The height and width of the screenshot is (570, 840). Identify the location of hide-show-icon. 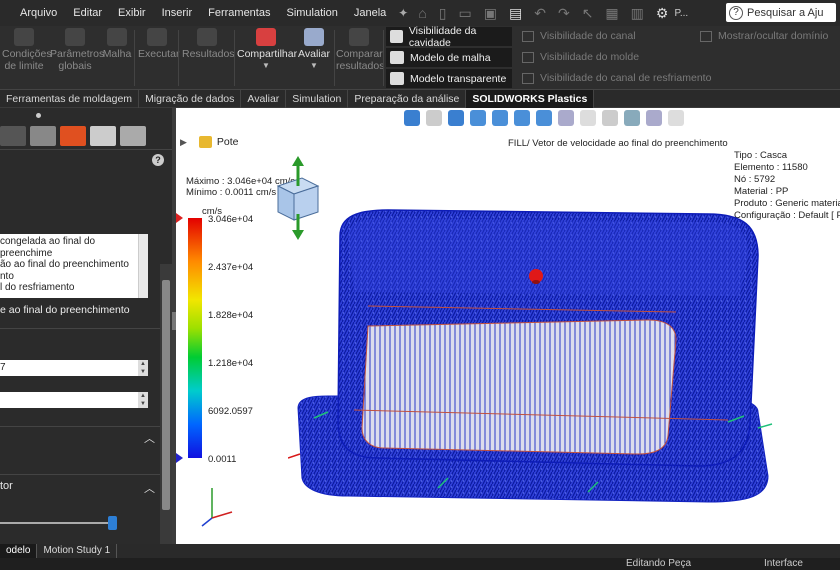
(588, 118).